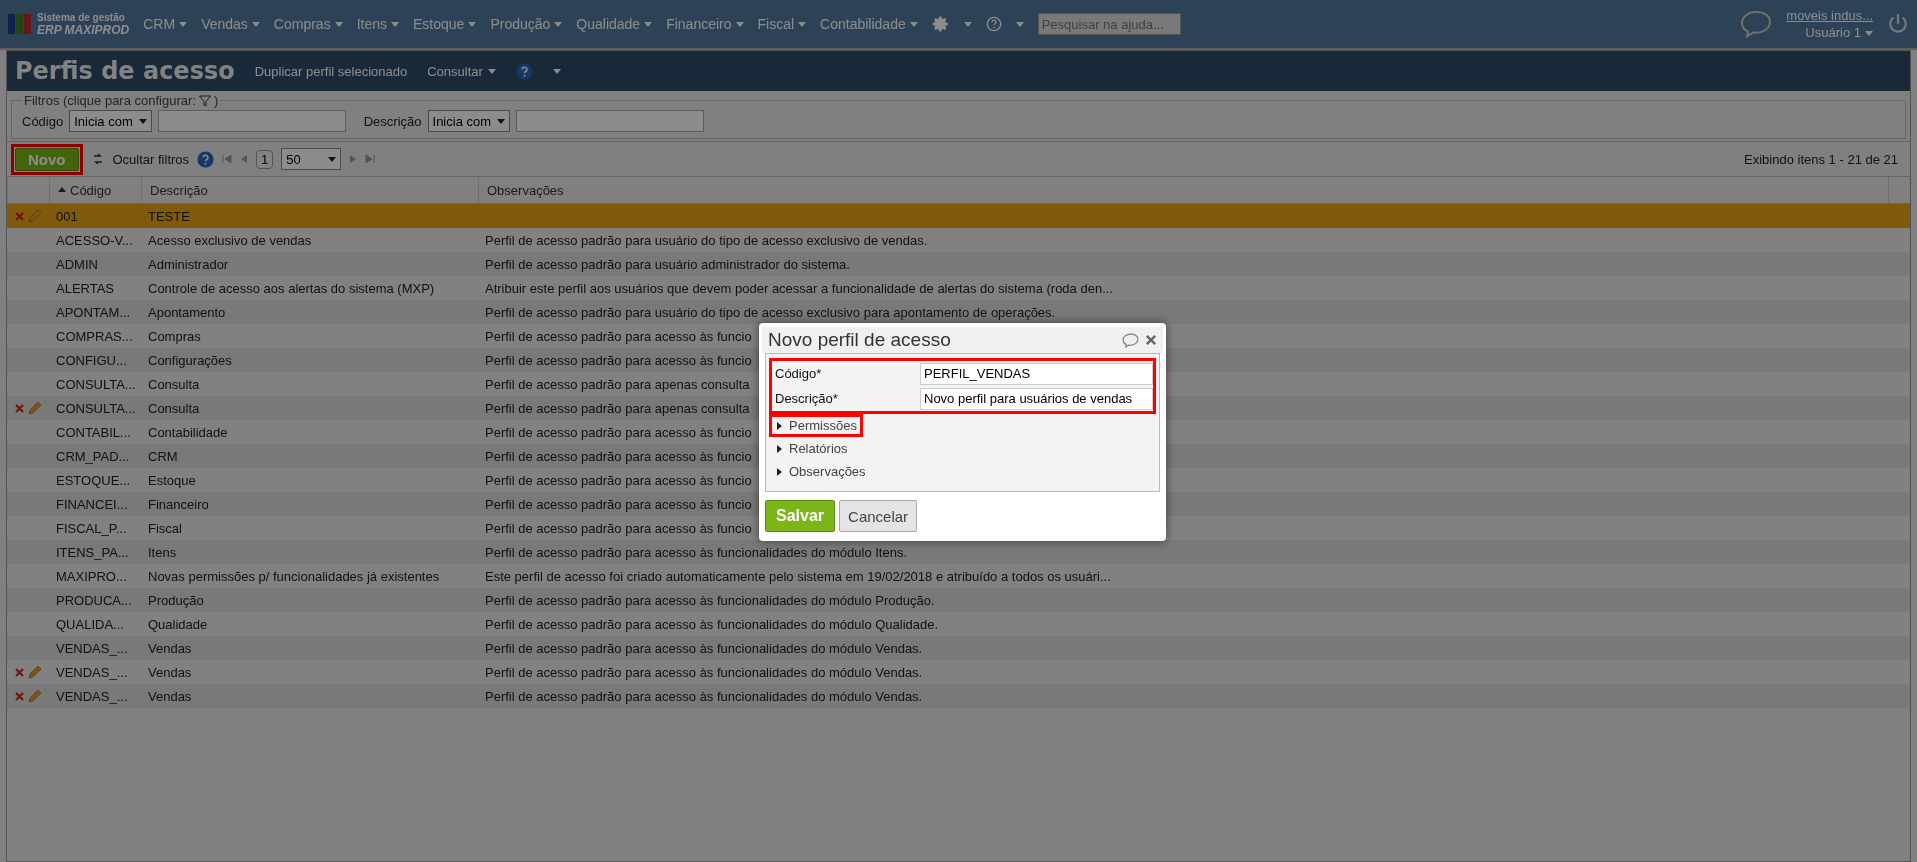  What do you see at coordinates (188, 264) in the screenshot?
I see `table-cell-text: Administrador` at bounding box center [188, 264].